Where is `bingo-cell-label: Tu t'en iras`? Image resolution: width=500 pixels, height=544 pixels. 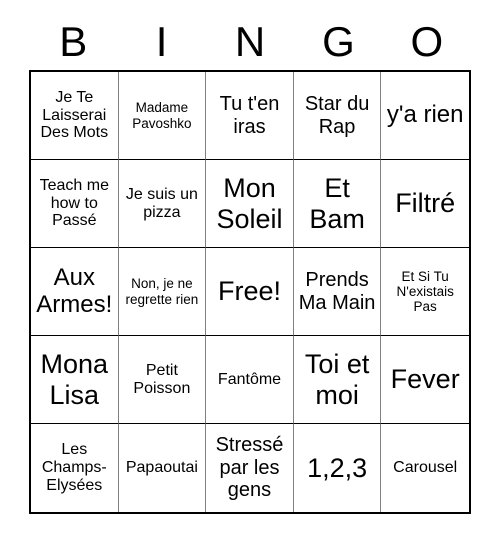
bingo-cell-label: Tu t'en iras is located at coordinates (249, 115).